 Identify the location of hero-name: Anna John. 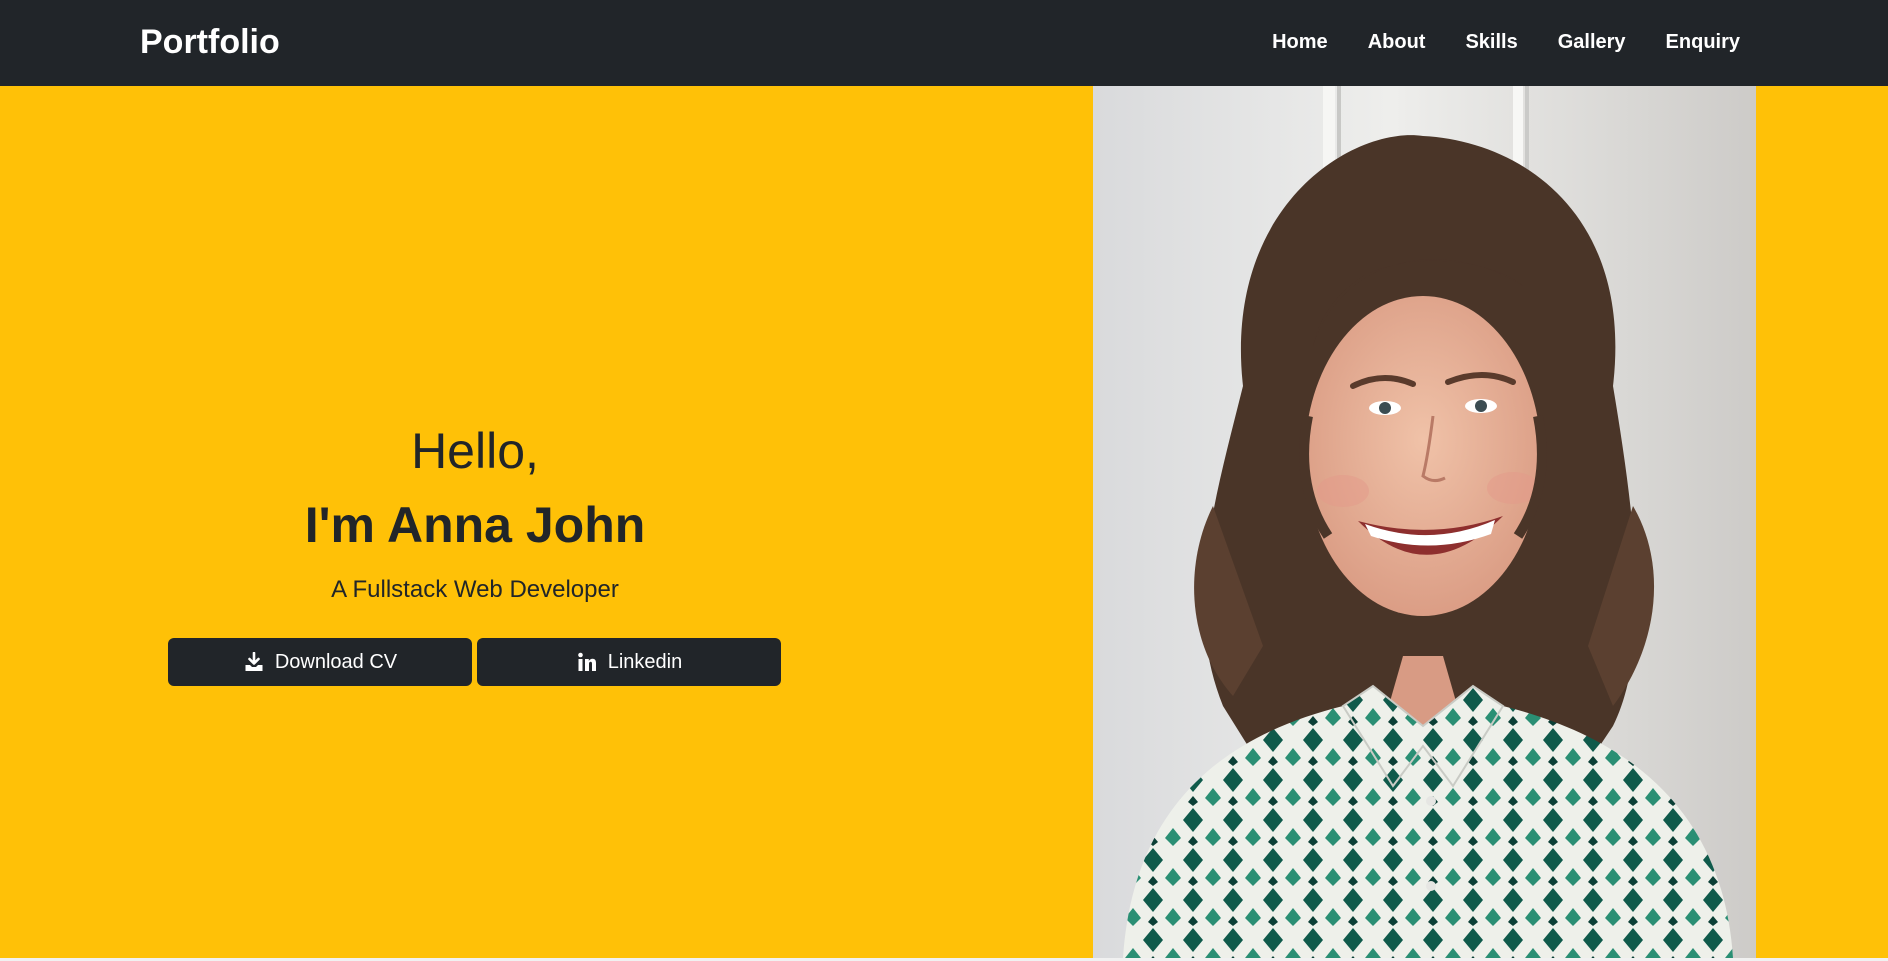
(516, 525).